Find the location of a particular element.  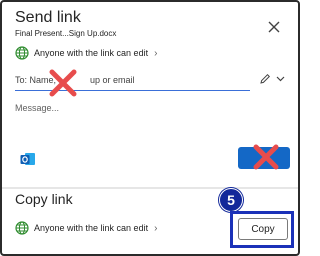

copy-link-permission-setting: Anyone with the link can edit › is located at coordinates (86, 228).